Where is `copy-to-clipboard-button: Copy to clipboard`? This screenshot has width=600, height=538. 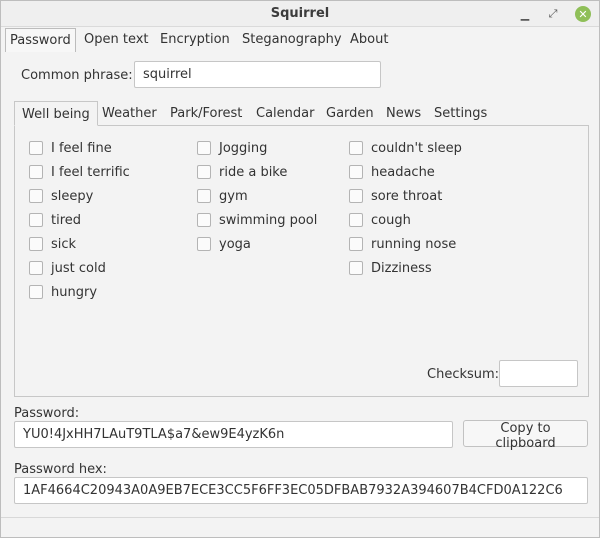
copy-to-clipboard-button: Copy to clipboard is located at coordinates (525, 435).